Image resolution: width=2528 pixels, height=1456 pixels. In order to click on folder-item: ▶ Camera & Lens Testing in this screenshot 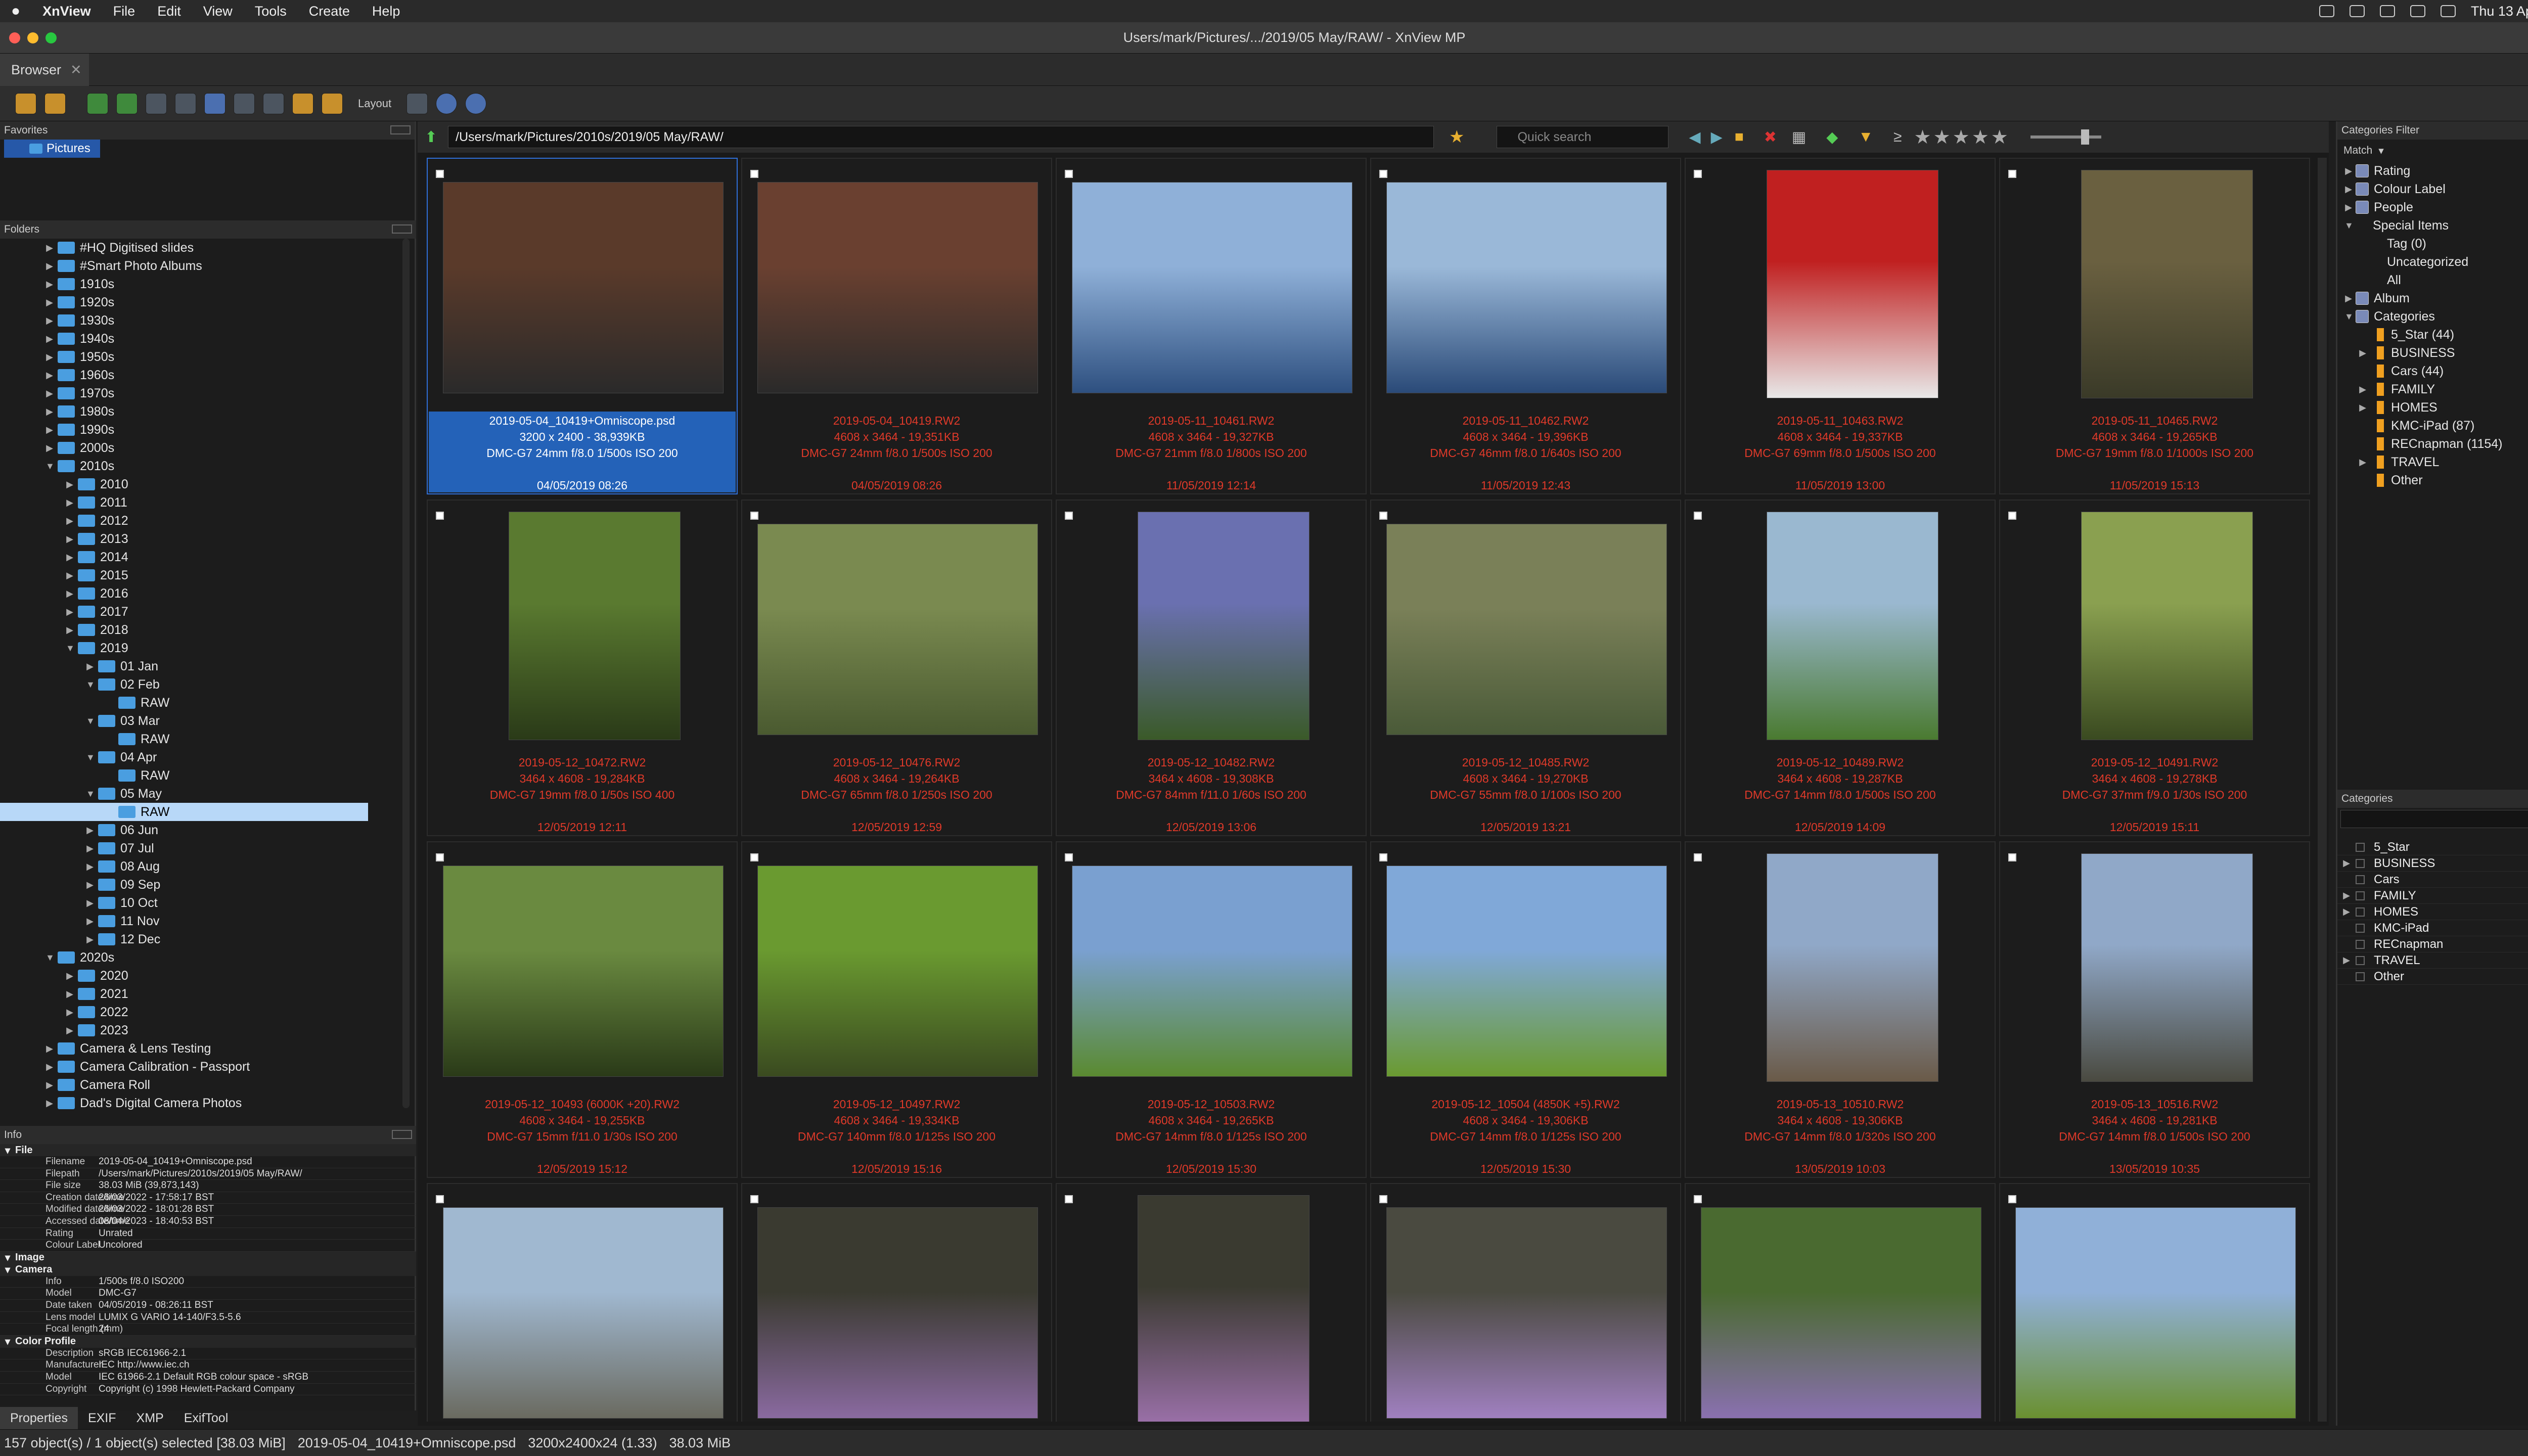, I will do `click(201, 1048)`.